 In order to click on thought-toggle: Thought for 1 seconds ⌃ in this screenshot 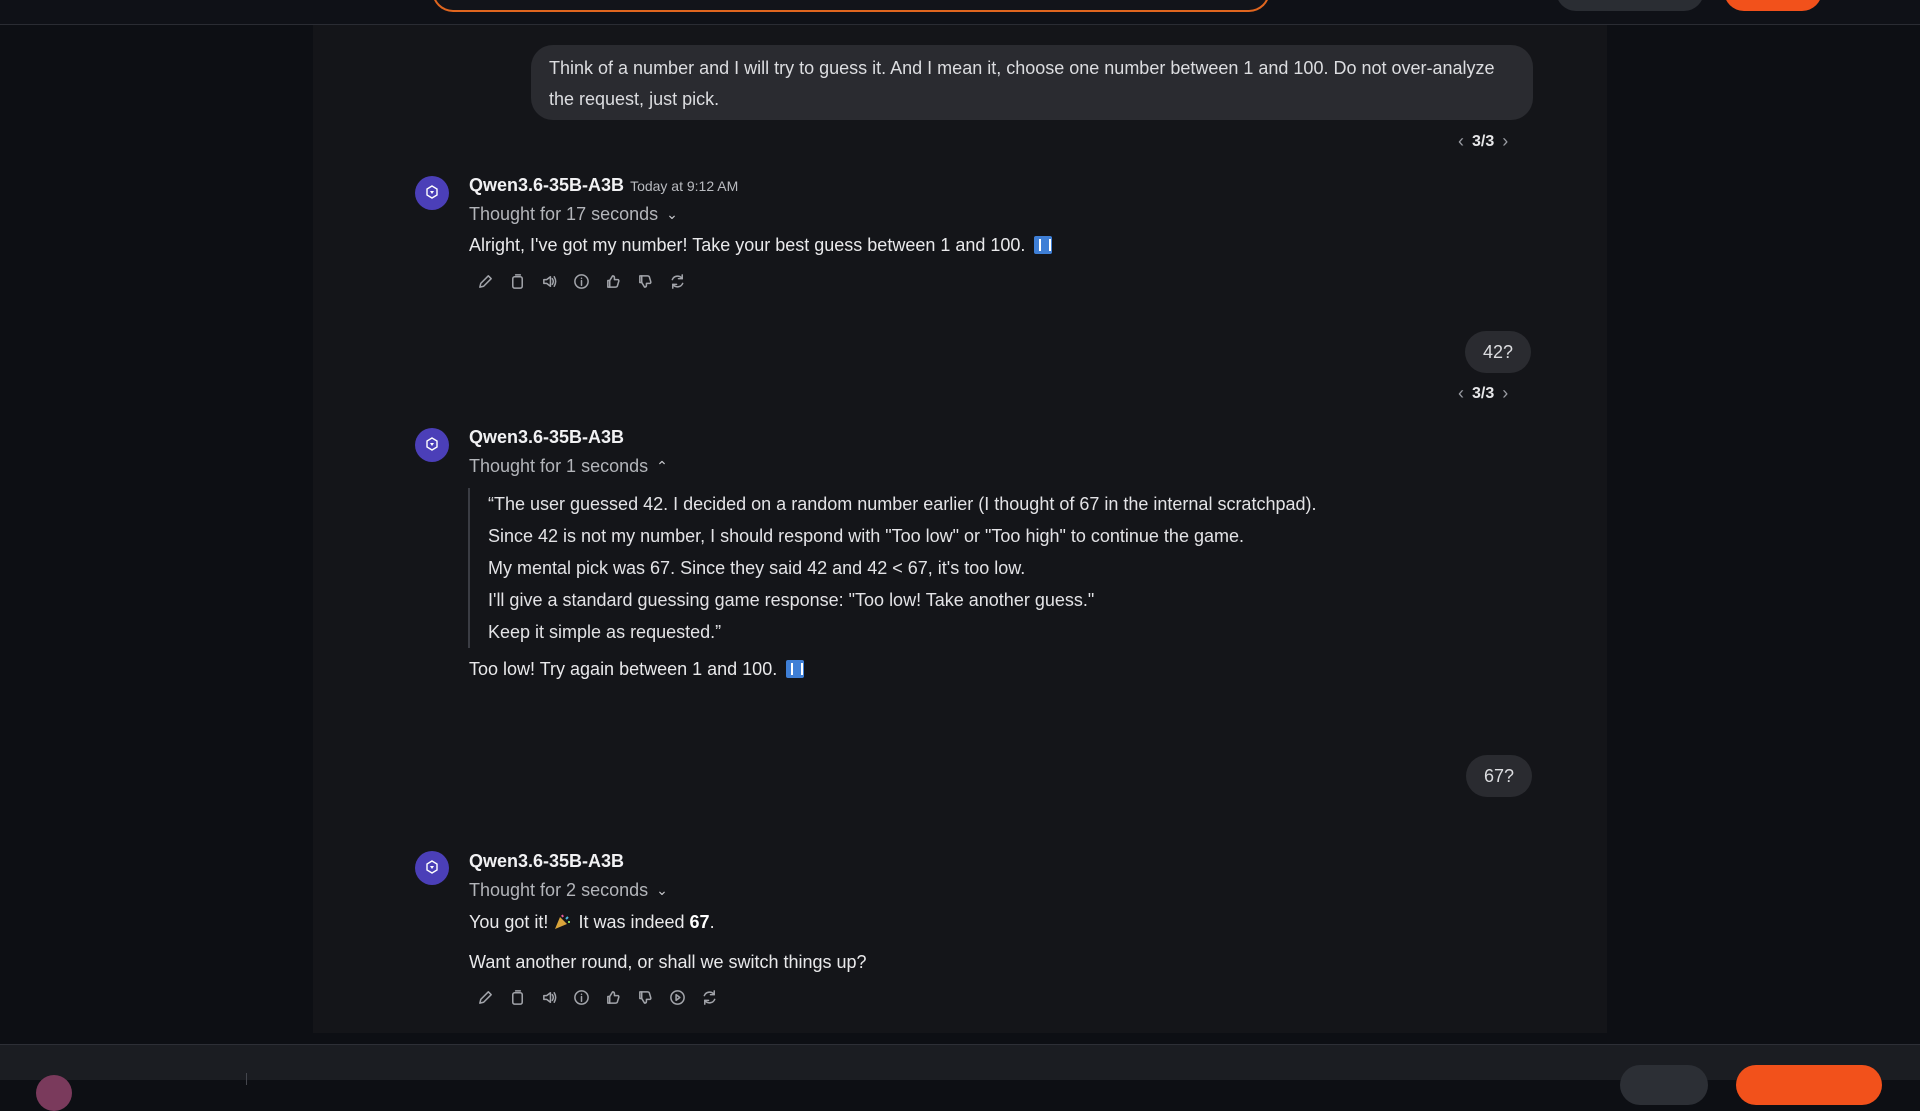, I will do `click(568, 466)`.